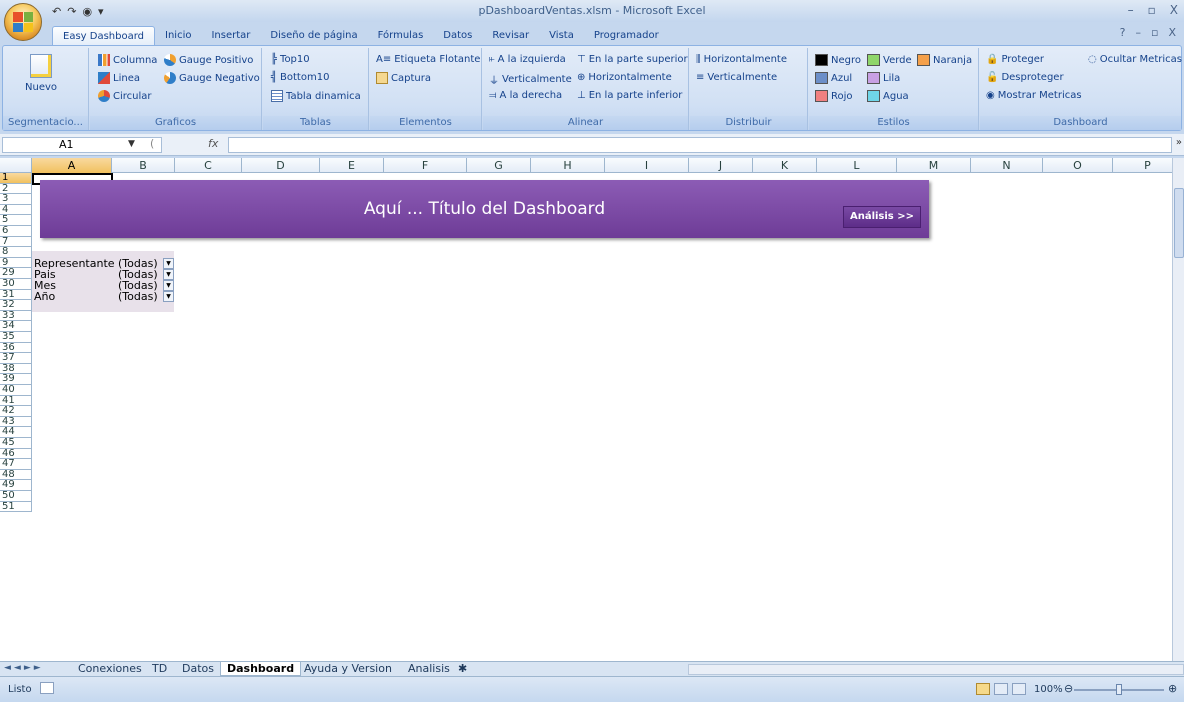 The height and width of the screenshot is (702, 1184). I want to click on desproteger-button: 🔓 Desproteger, so click(1025, 77).